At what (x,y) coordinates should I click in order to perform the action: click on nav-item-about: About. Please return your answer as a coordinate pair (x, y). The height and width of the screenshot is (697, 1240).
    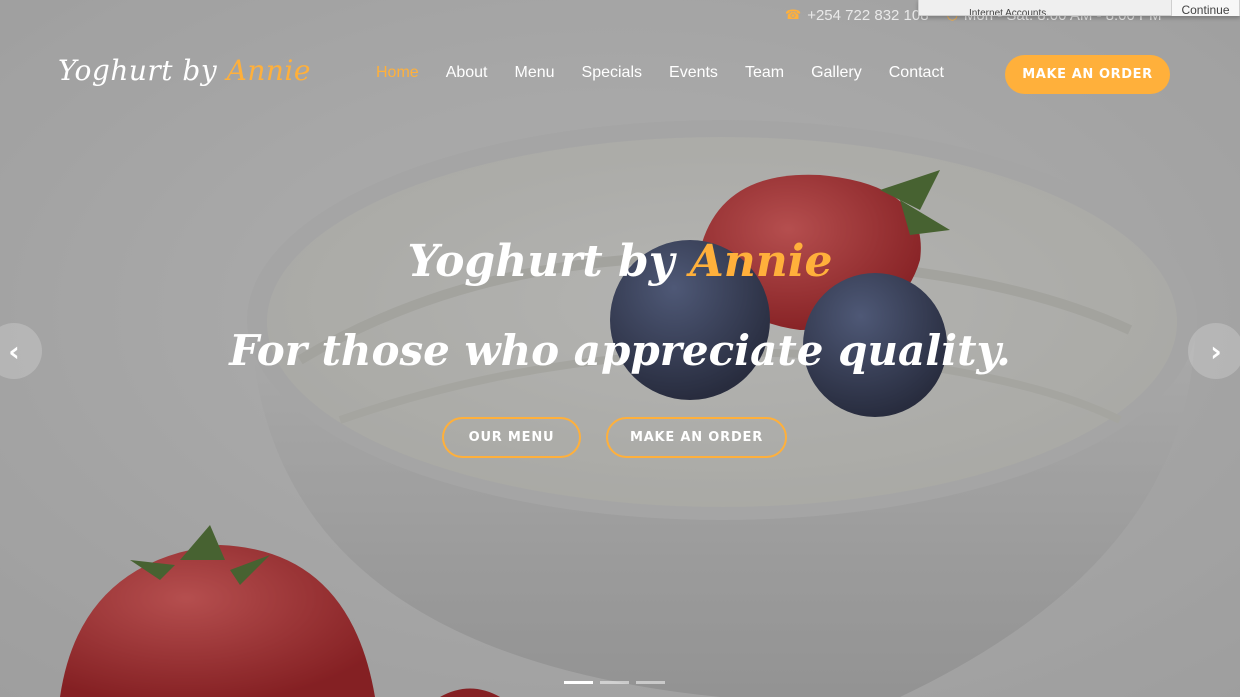
    Looking at the image, I should click on (467, 73).